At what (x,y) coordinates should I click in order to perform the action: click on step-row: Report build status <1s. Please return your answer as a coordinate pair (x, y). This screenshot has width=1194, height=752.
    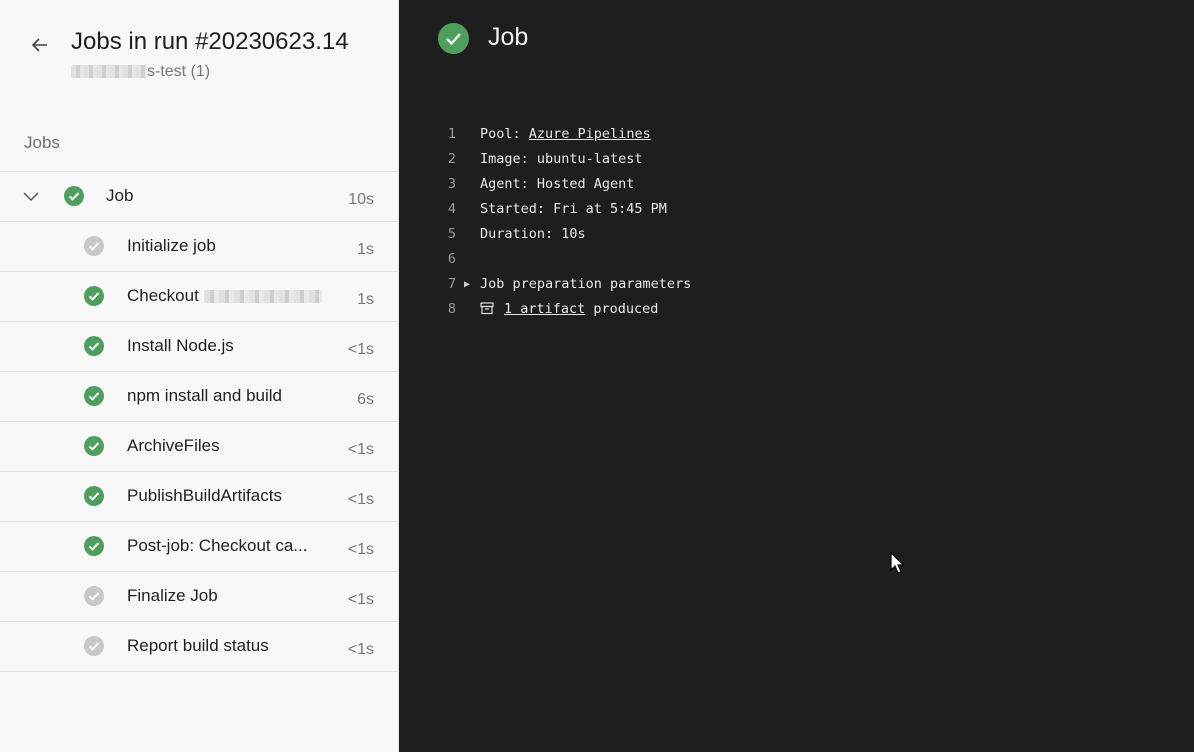
    Looking at the image, I should click on (199, 646).